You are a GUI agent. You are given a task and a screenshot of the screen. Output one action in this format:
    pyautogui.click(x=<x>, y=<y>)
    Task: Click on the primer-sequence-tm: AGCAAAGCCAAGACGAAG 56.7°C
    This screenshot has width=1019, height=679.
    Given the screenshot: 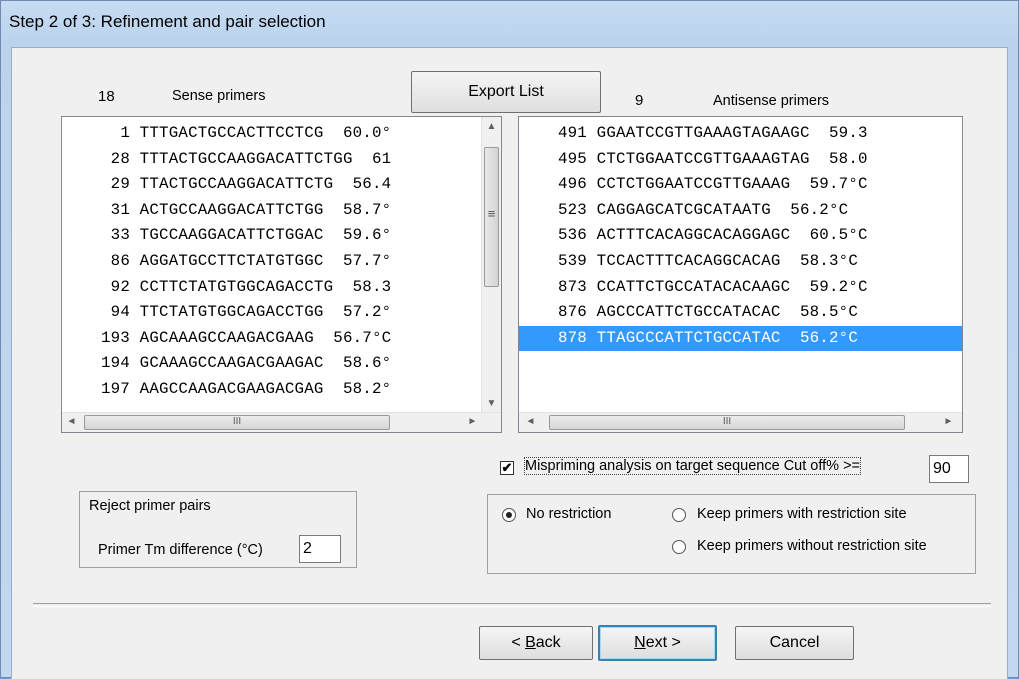 What is the action you would take?
    pyautogui.click(x=261, y=337)
    